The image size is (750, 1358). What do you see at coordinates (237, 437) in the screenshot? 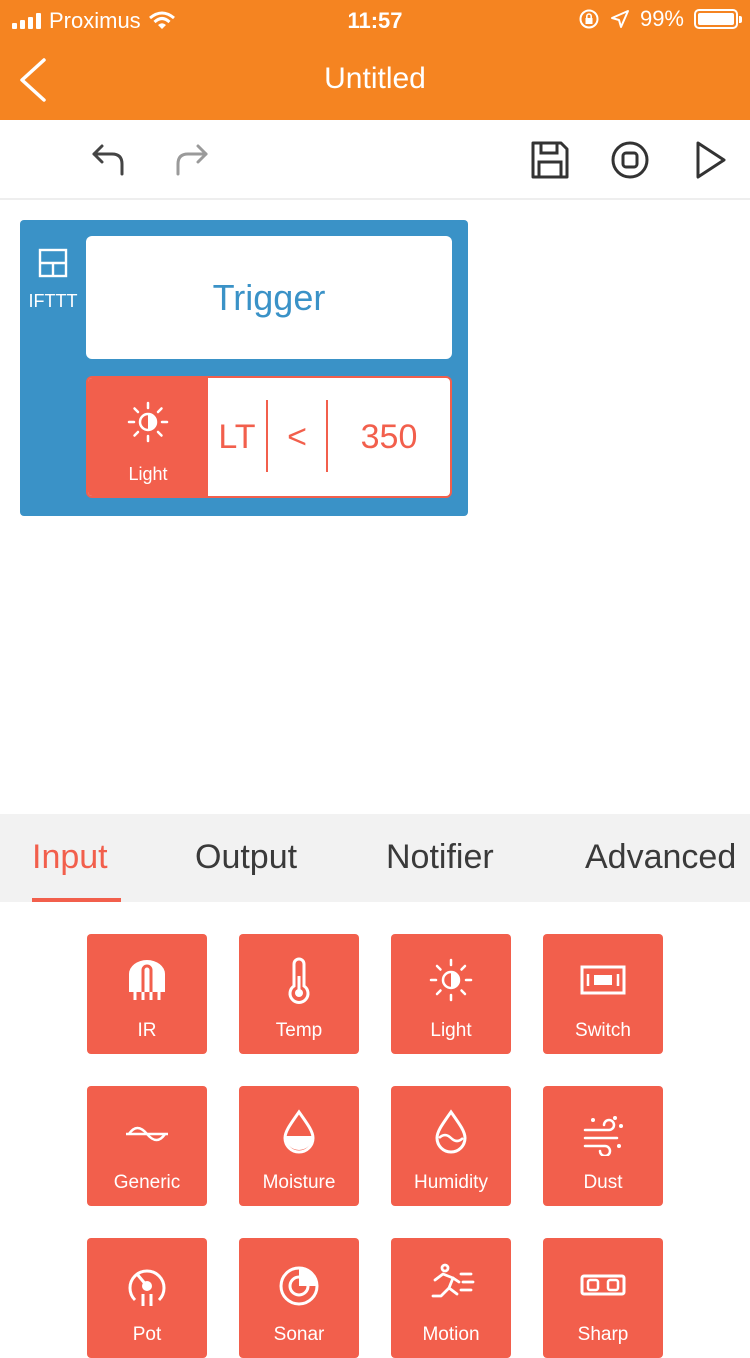
I see `condition-mode: LT` at bounding box center [237, 437].